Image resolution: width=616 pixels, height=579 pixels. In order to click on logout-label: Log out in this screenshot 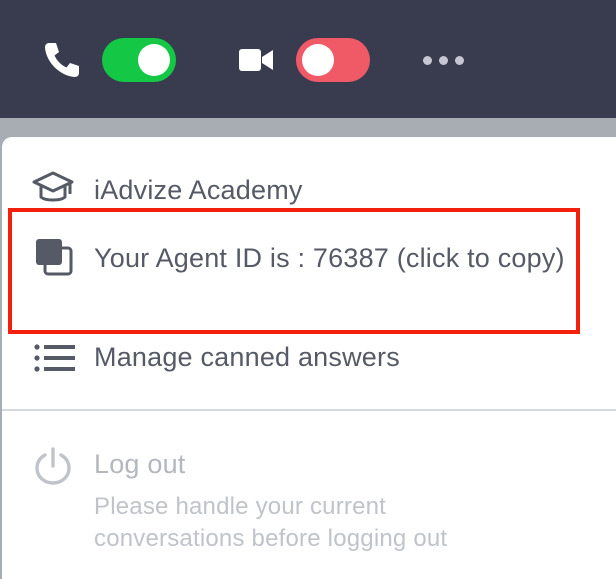, I will do `click(140, 464)`.